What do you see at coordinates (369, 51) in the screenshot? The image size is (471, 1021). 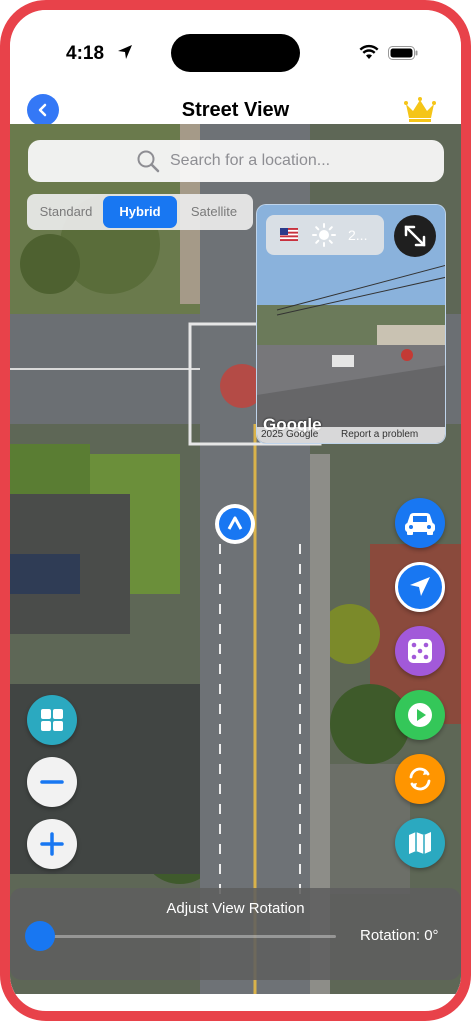 I see `wifi-icon` at bounding box center [369, 51].